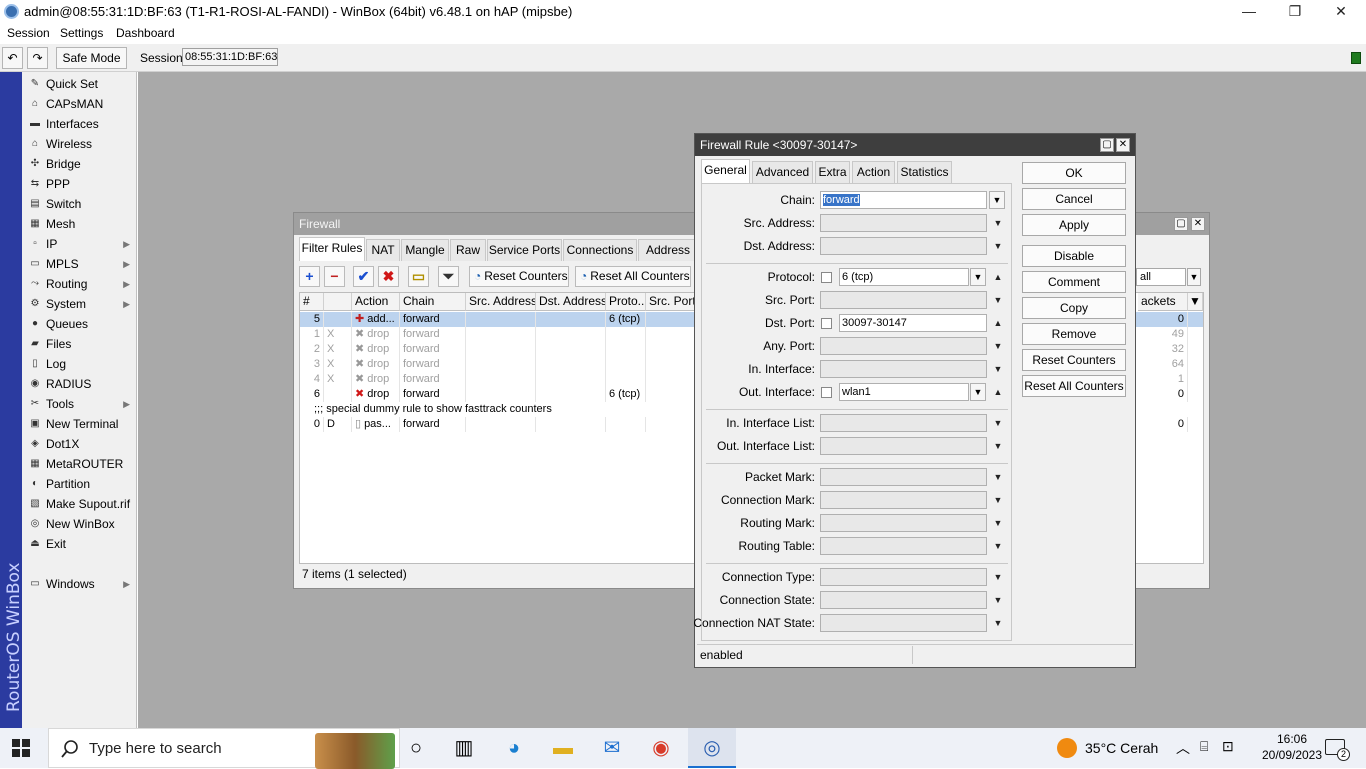 The width and height of the screenshot is (1366, 769). Describe the element at coordinates (81, 464) in the screenshot. I see `sidebar-item-metarouter: ▦ MetaROUTER` at that location.